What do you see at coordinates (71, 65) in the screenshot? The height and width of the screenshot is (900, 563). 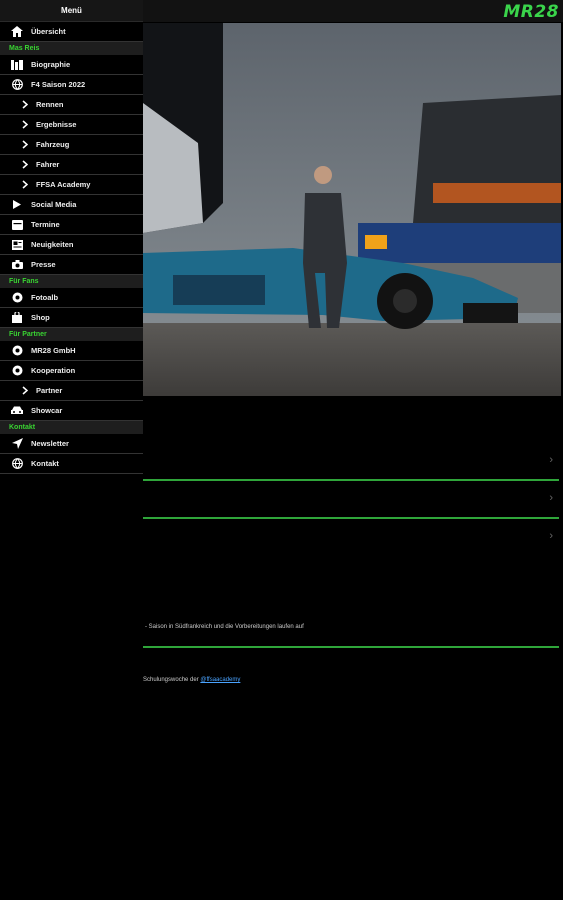 I see `menu-item: Biographie` at bounding box center [71, 65].